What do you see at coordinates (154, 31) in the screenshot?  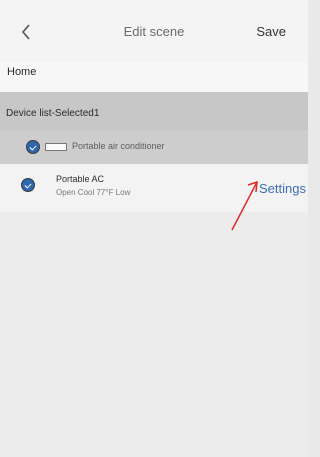 I see `top-bar: Edit scene Save` at bounding box center [154, 31].